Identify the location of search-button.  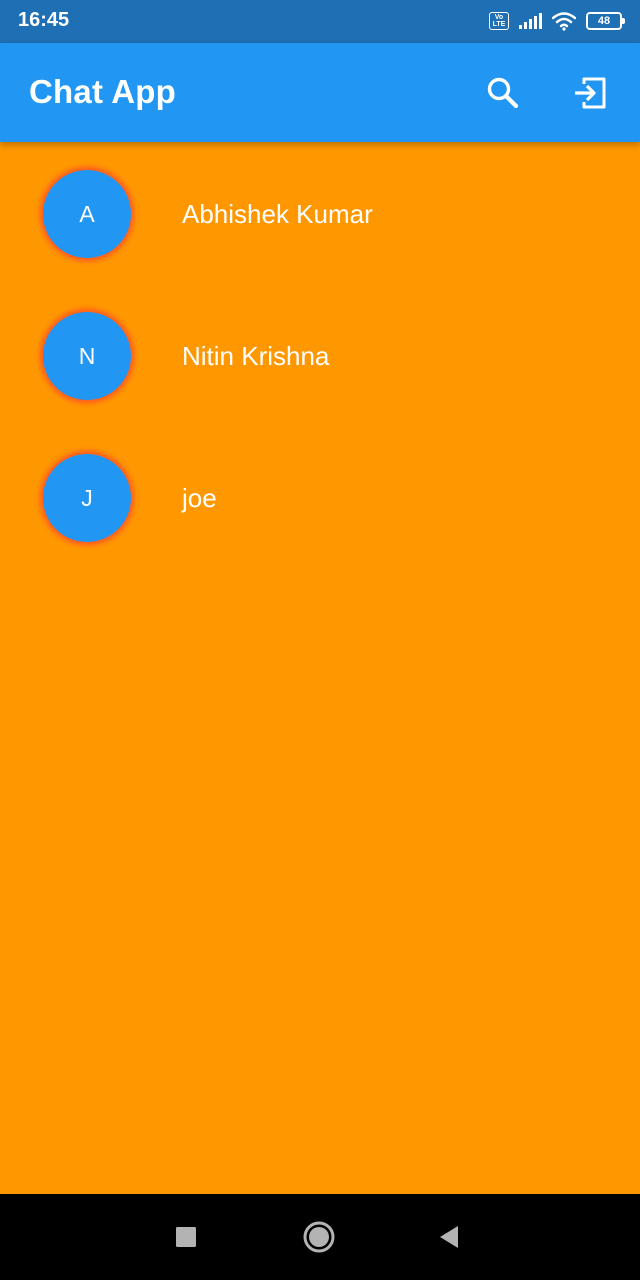
(503, 93).